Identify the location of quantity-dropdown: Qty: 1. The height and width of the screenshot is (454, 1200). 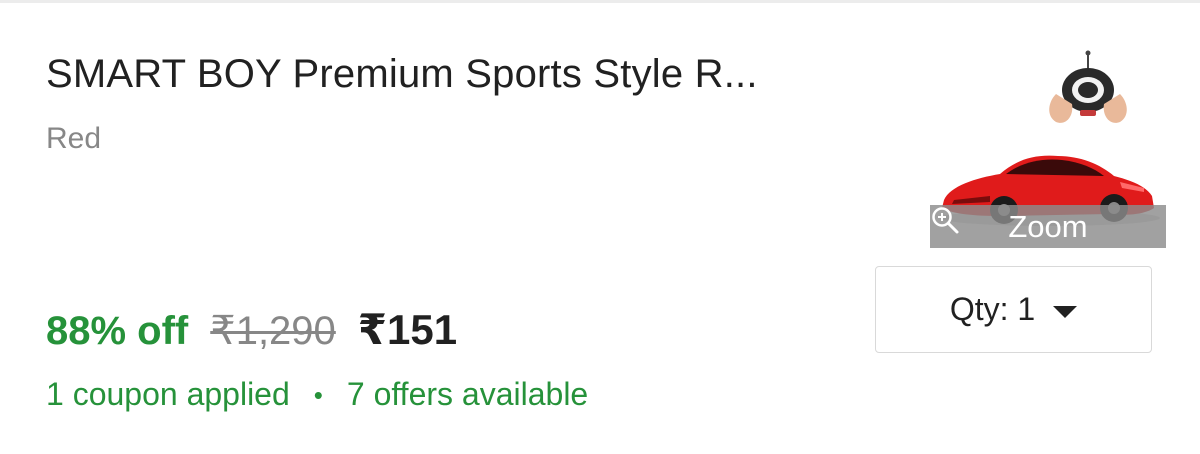
(1013, 309).